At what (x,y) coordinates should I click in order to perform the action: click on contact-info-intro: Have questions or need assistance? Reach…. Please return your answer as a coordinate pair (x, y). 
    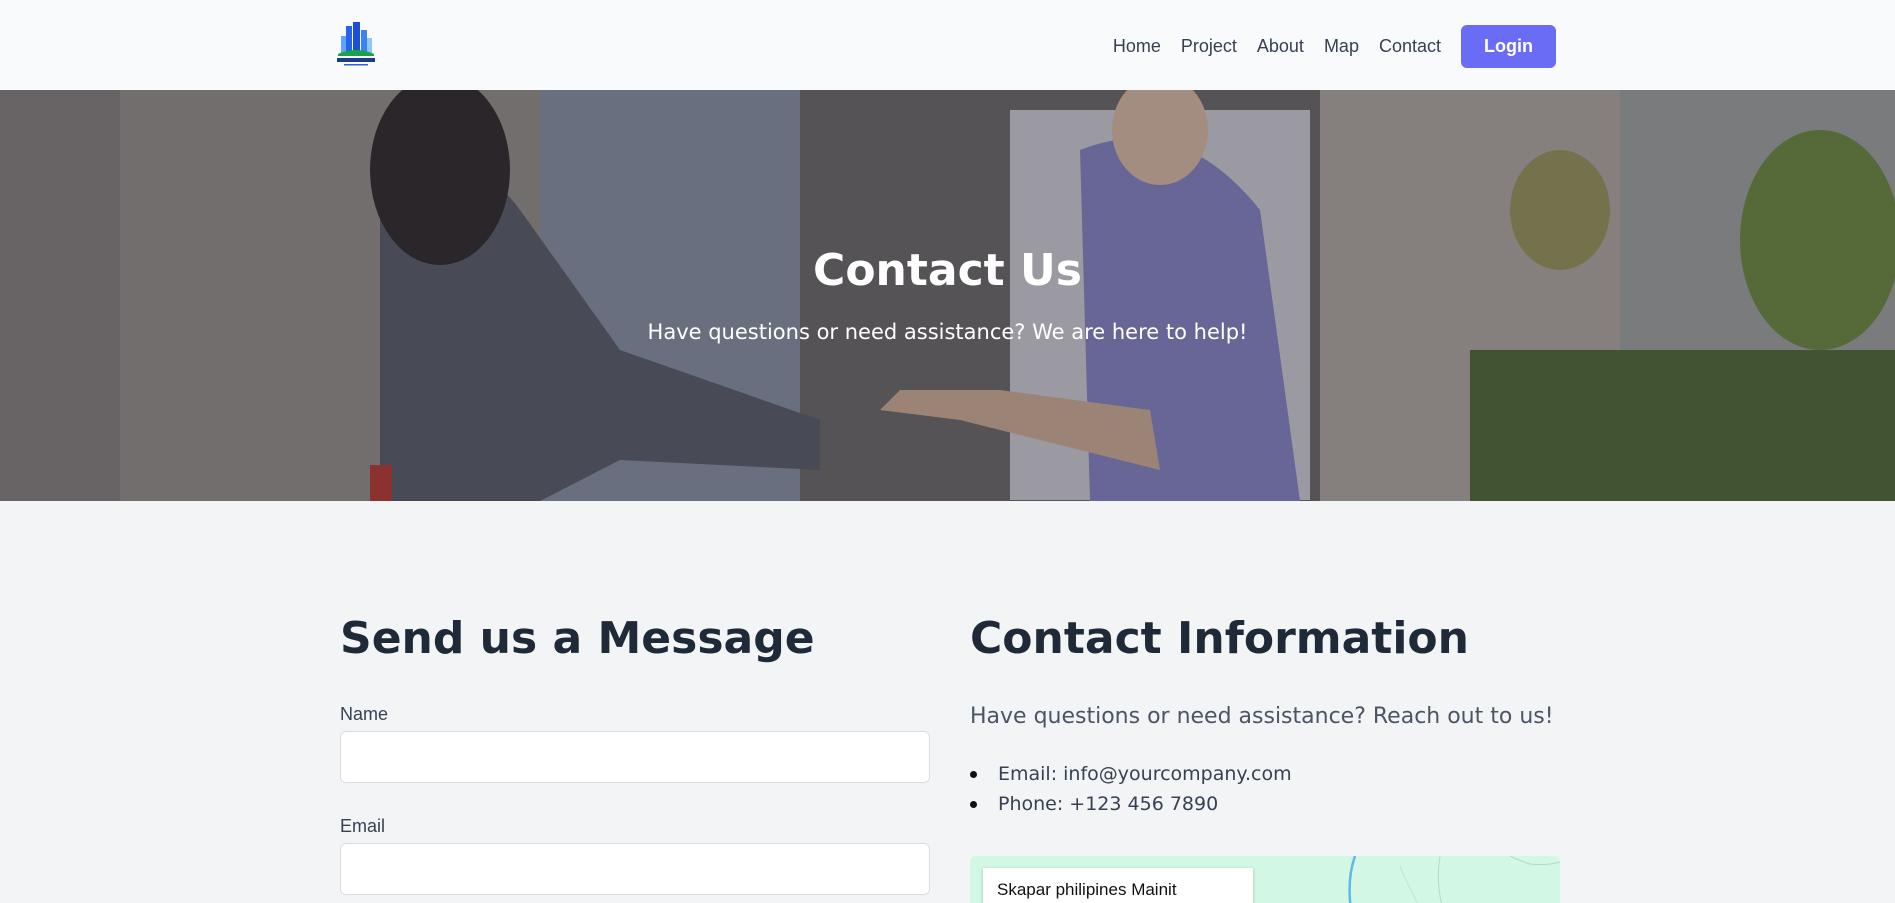
    Looking at the image, I should click on (1262, 716).